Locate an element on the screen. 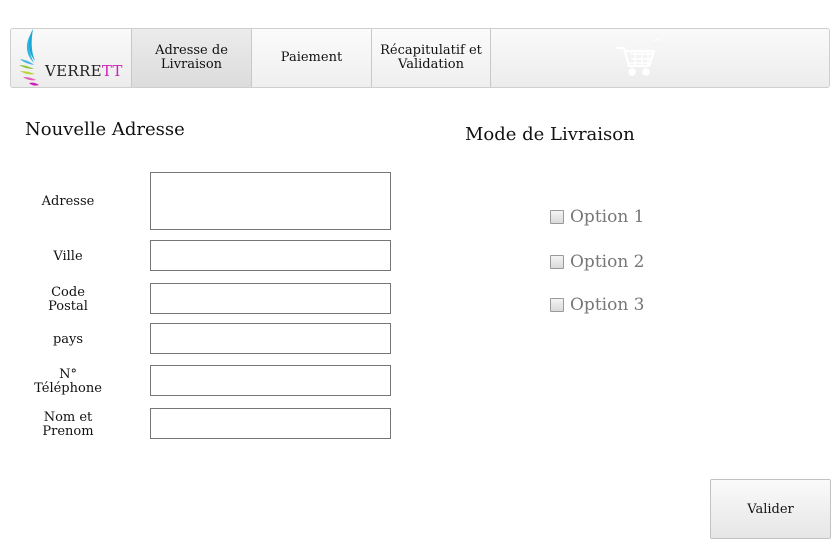 The width and height of the screenshot is (832, 539). country-input is located at coordinates (270, 338).